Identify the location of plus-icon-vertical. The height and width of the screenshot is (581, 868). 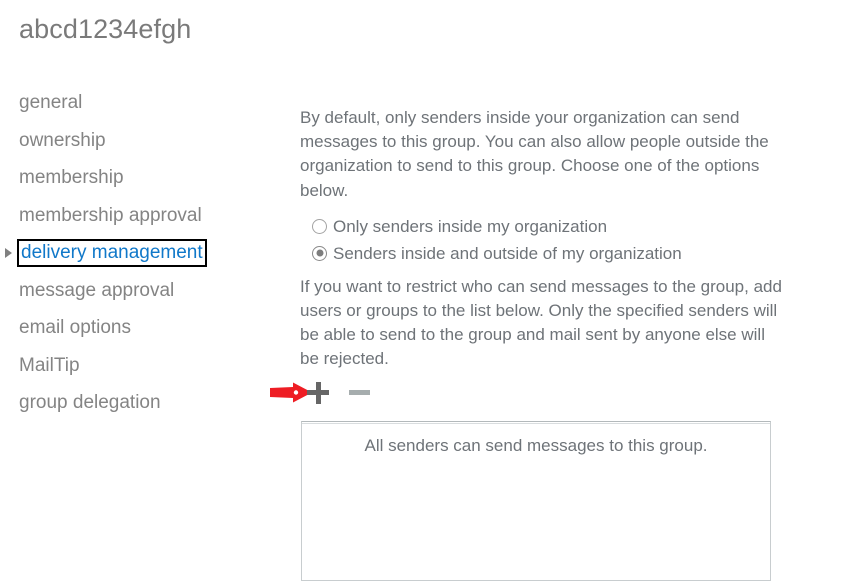
(318, 393).